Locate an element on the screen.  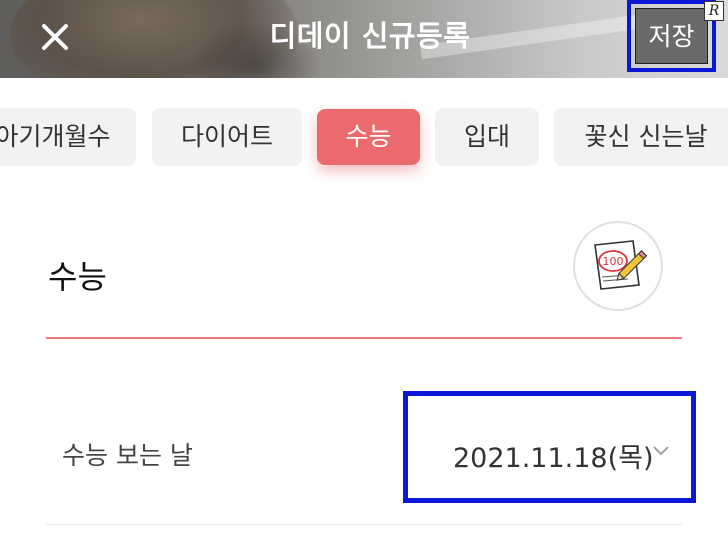
section-divider is located at coordinates (364, 338).